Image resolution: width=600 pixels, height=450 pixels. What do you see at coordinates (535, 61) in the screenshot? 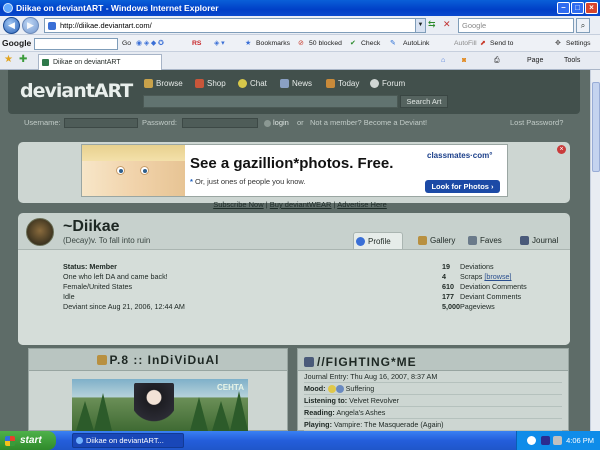
I see `page-menu: Page` at bounding box center [535, 61].